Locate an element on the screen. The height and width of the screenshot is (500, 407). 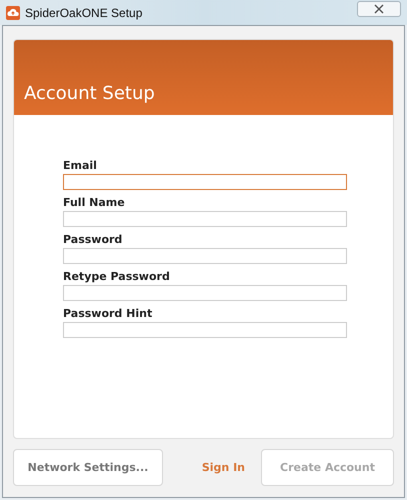
header-title: Account Setup is located at coordinates (89, 93).